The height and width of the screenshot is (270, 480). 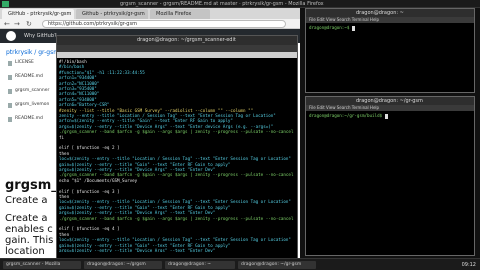 I want to click on file-link: grgsm_scanner, so click(x=32, y=90).